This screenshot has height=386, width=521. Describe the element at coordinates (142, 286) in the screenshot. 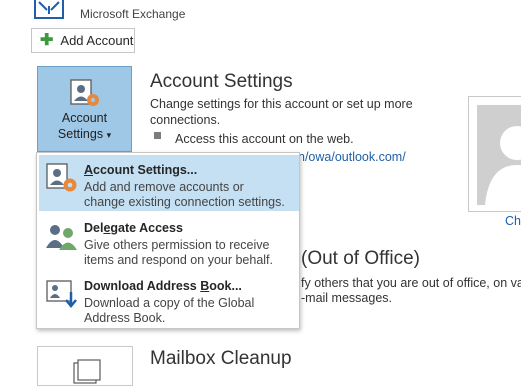

I see `title-part: Download Address` at that location.